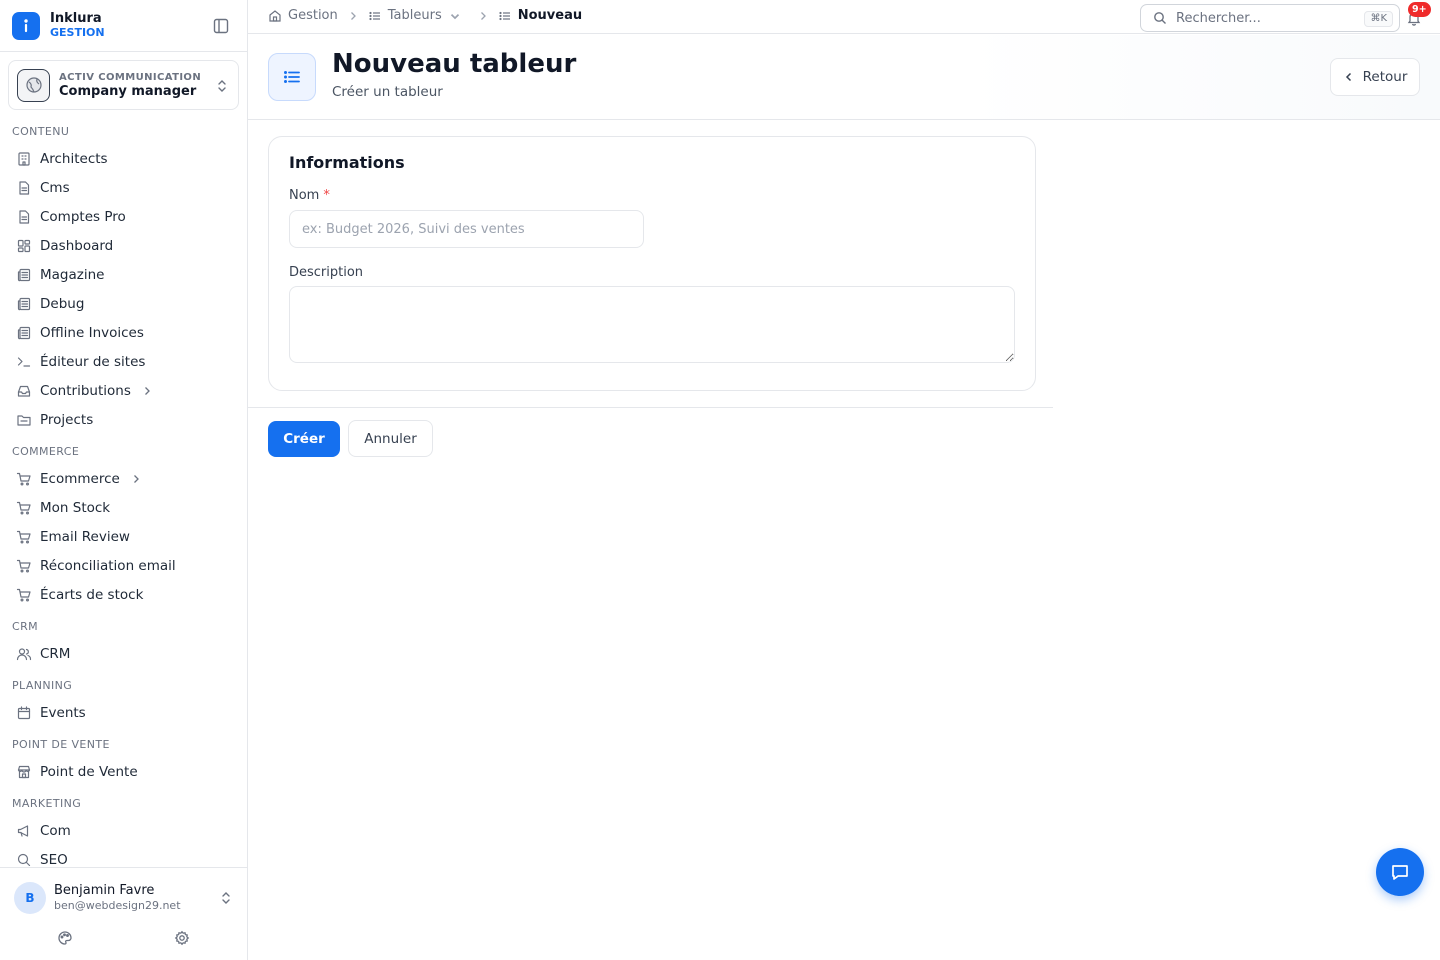 The width and height of the screenshot is (1440, 960). I want to click on sidebar-item-label: Comptes Pro, so click(83, 216).